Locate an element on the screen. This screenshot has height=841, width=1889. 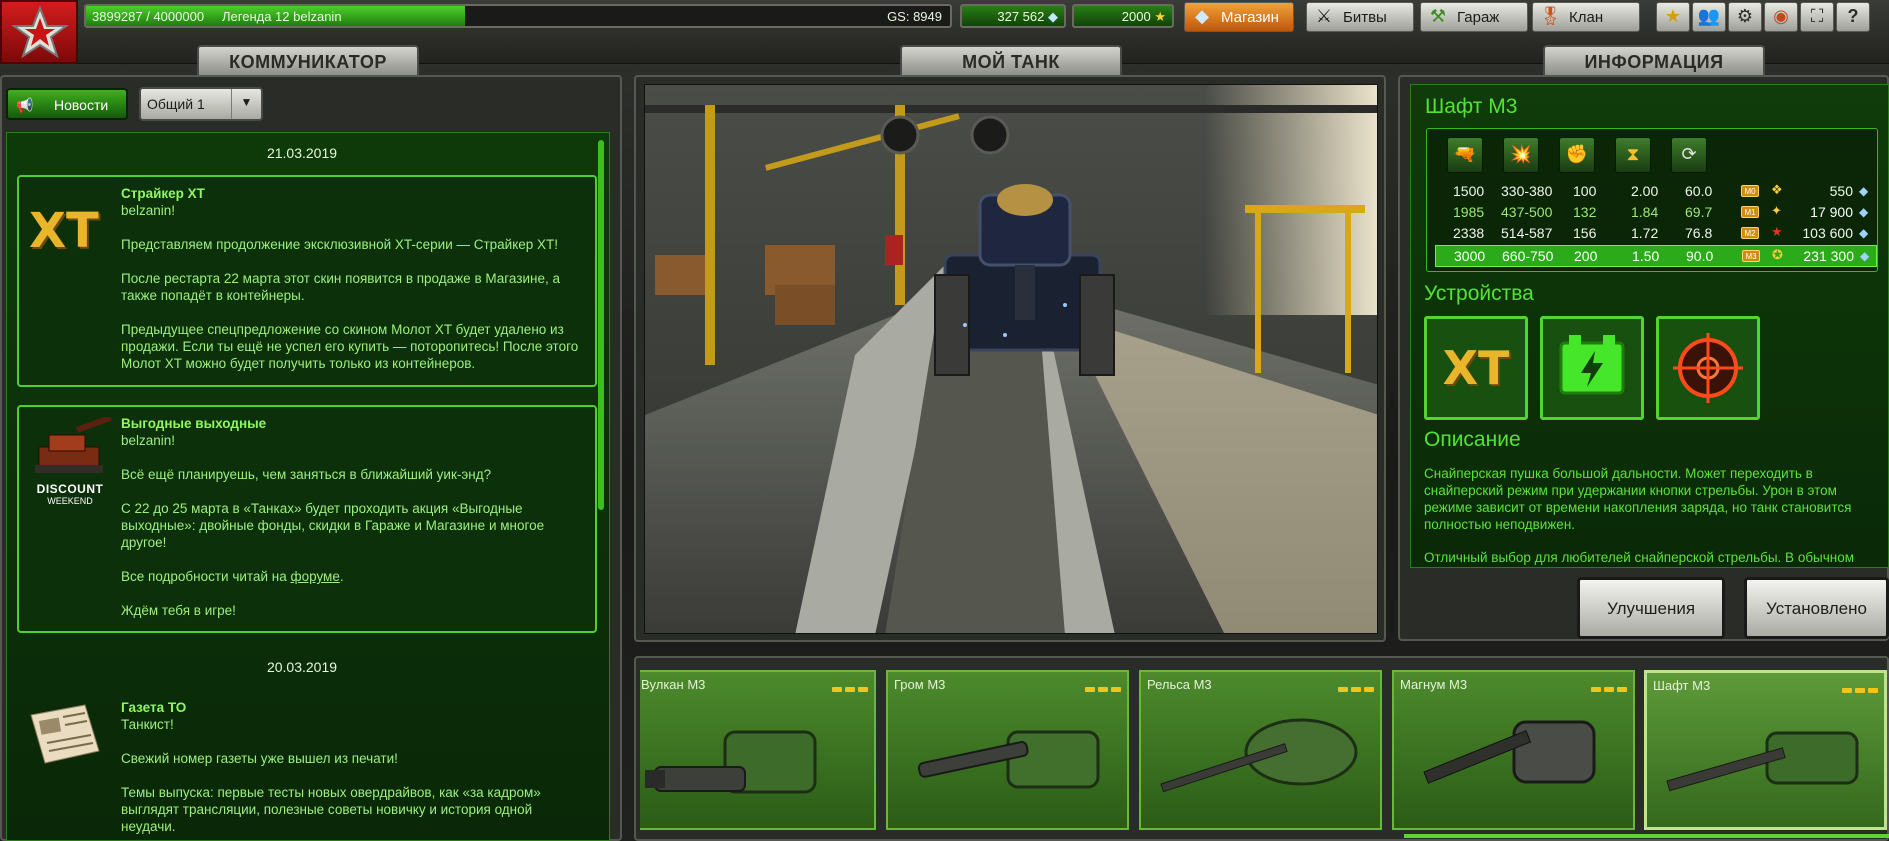
clan-label: Клан is located at coordinates (1586, 17).